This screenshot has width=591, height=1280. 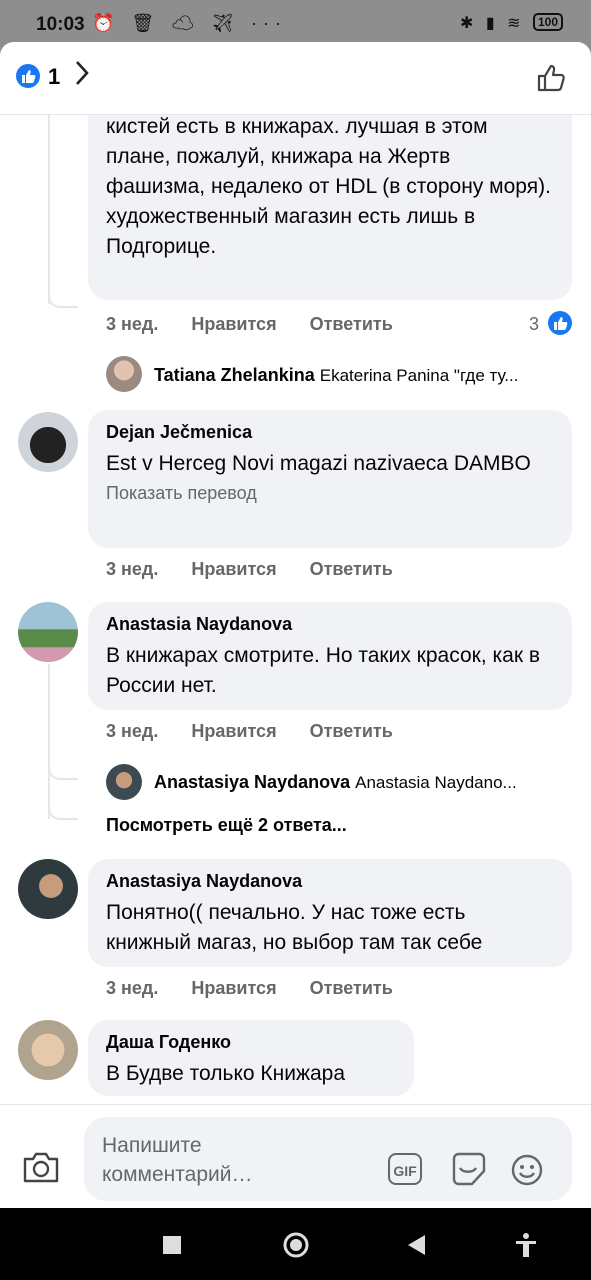 I want to click on like-count: 1, so click(x=54, y=77).